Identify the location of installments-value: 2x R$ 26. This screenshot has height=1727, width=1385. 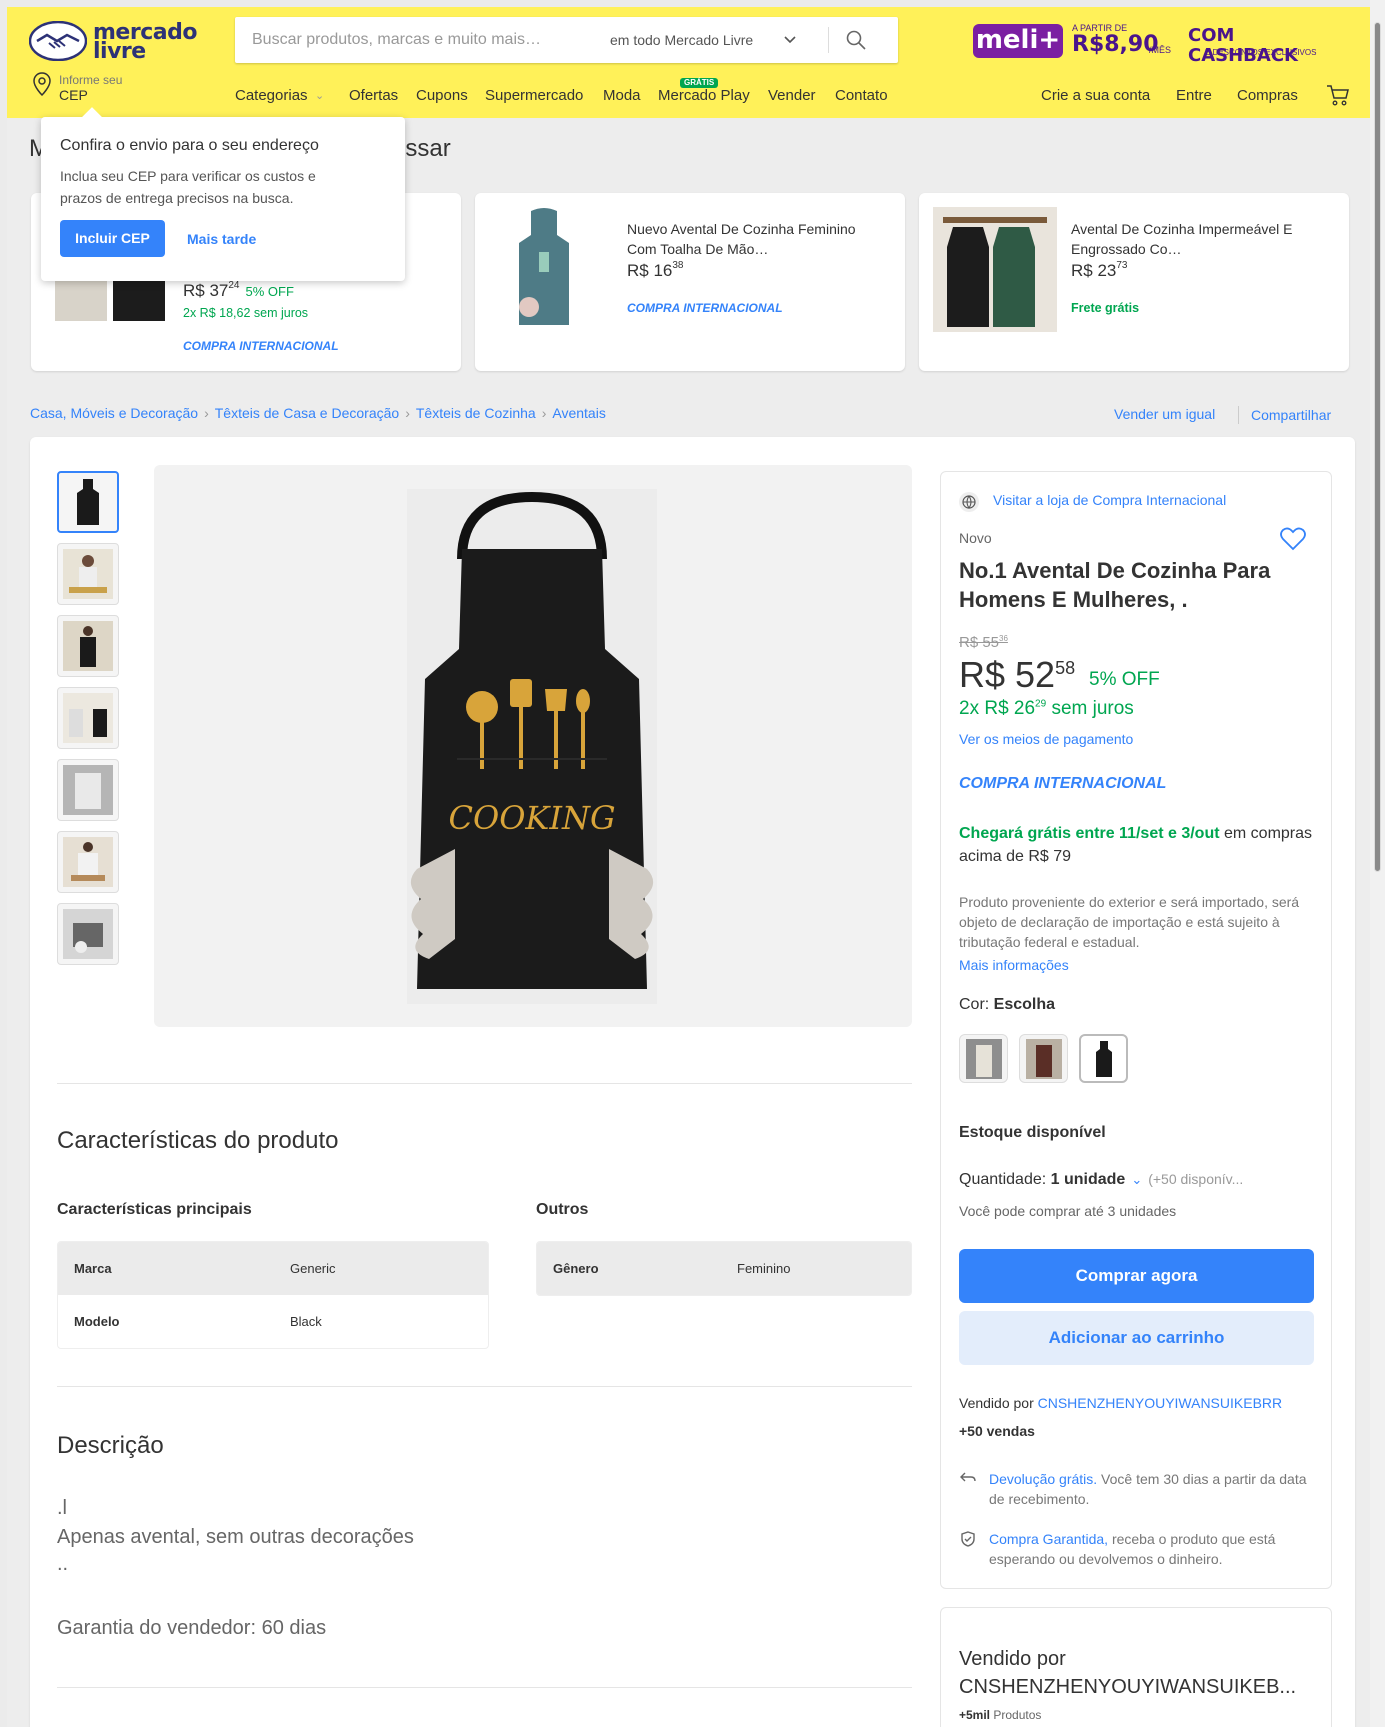
(997, 708).